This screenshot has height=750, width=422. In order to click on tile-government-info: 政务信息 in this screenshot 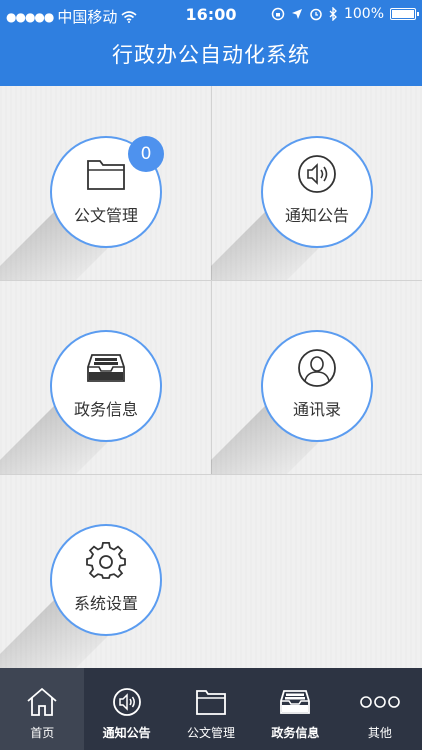, I will do `click(105, 377)`.